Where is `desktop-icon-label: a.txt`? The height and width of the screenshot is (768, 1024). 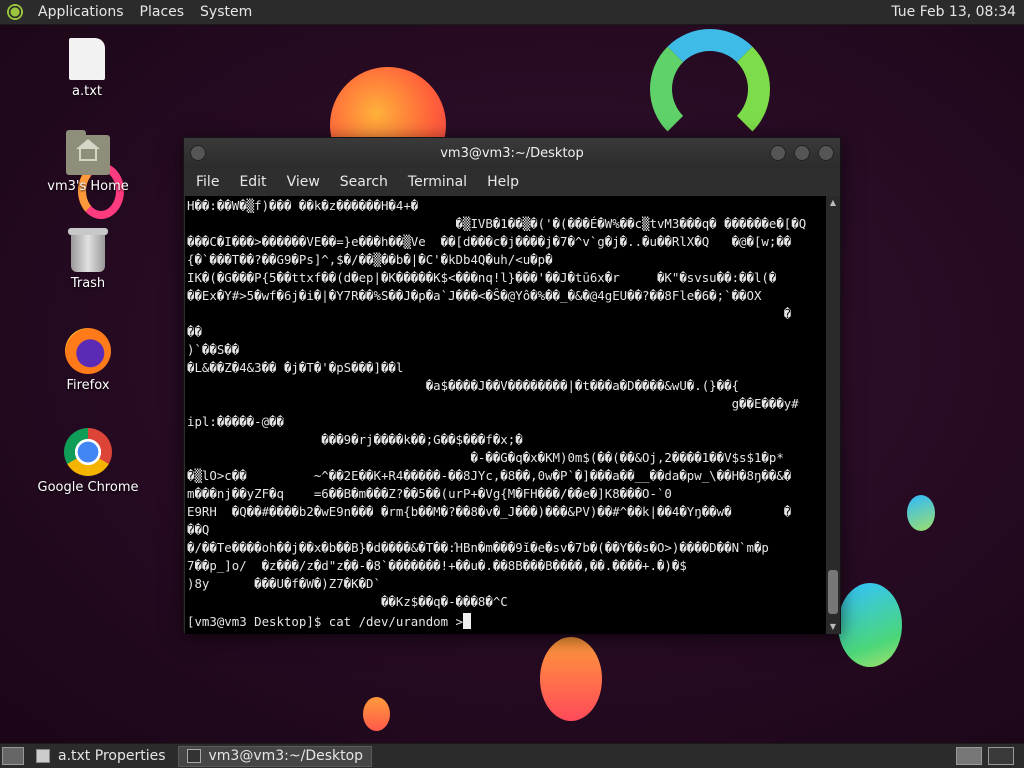 desktop-icon-label: a.txt is located at coordinates (87, 91).